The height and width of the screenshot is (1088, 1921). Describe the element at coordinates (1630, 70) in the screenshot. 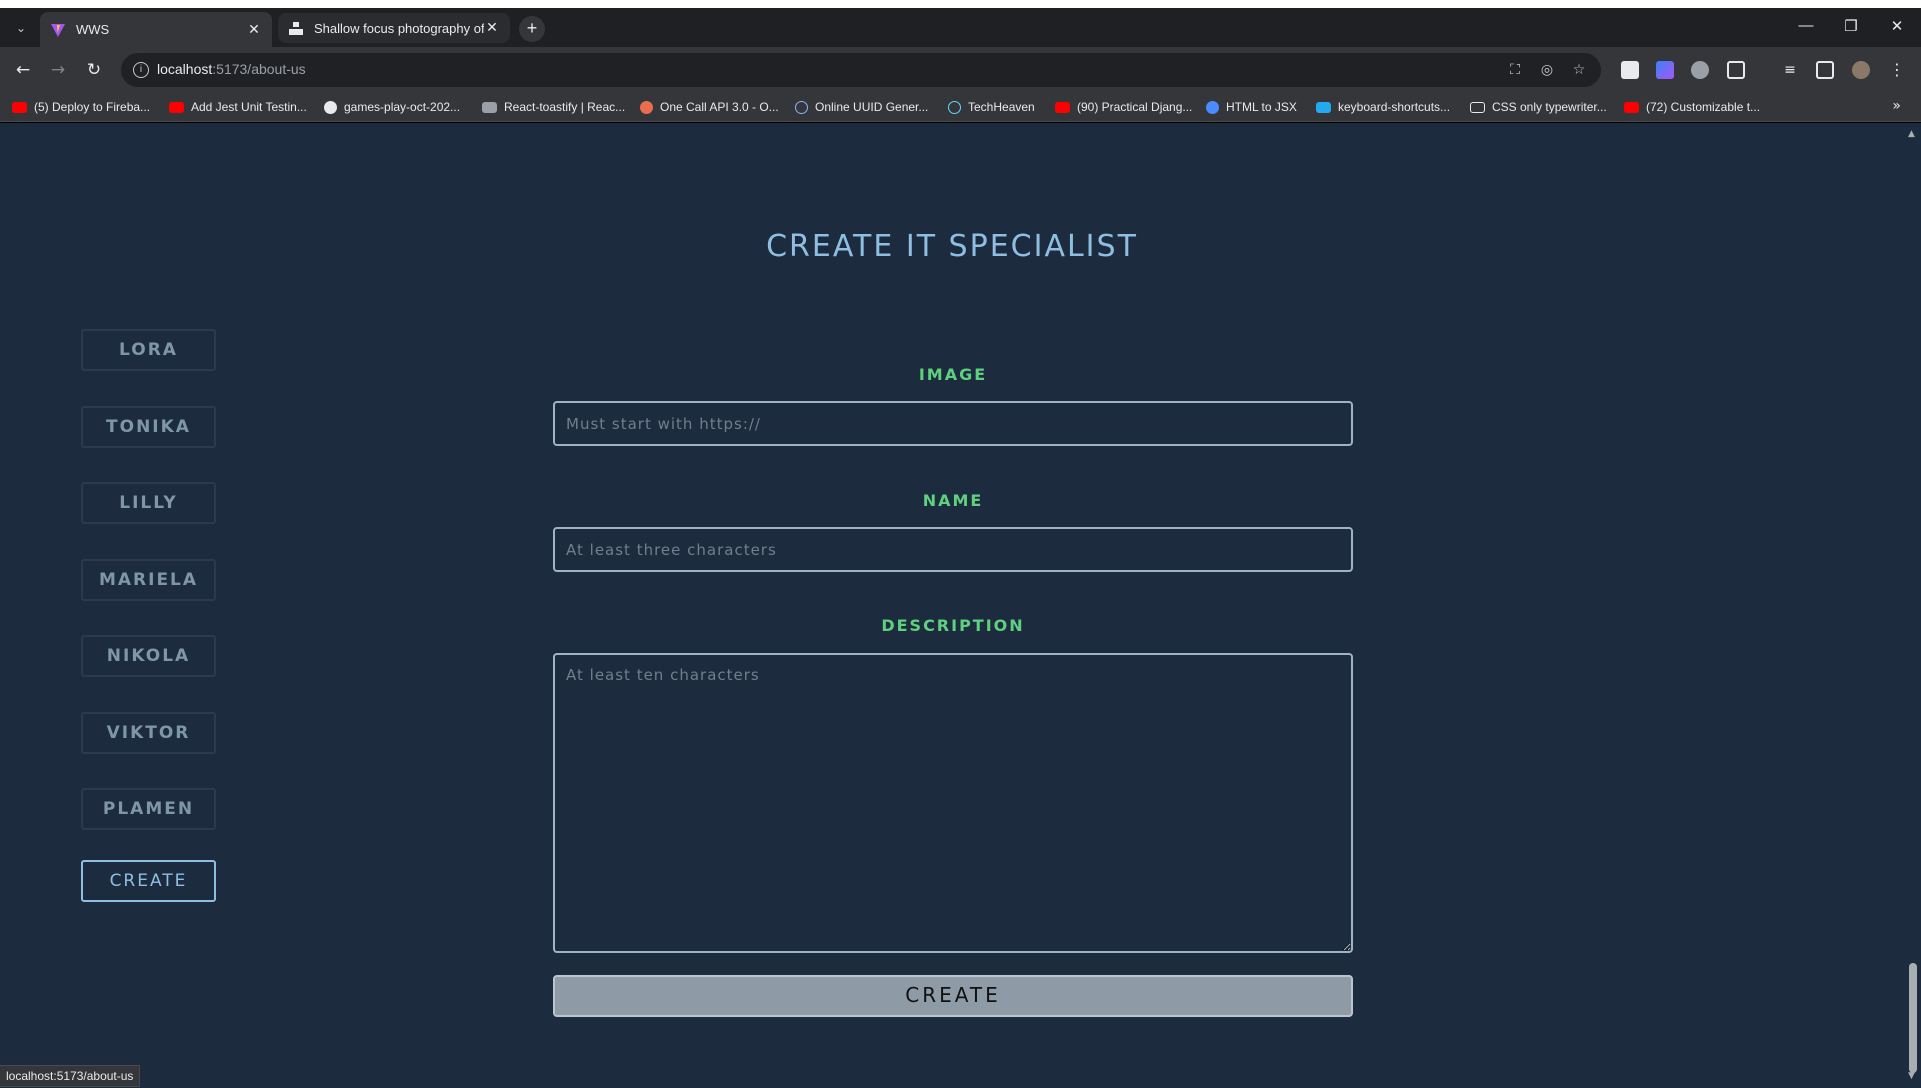

I see `calendar-extension-icon` at that location.